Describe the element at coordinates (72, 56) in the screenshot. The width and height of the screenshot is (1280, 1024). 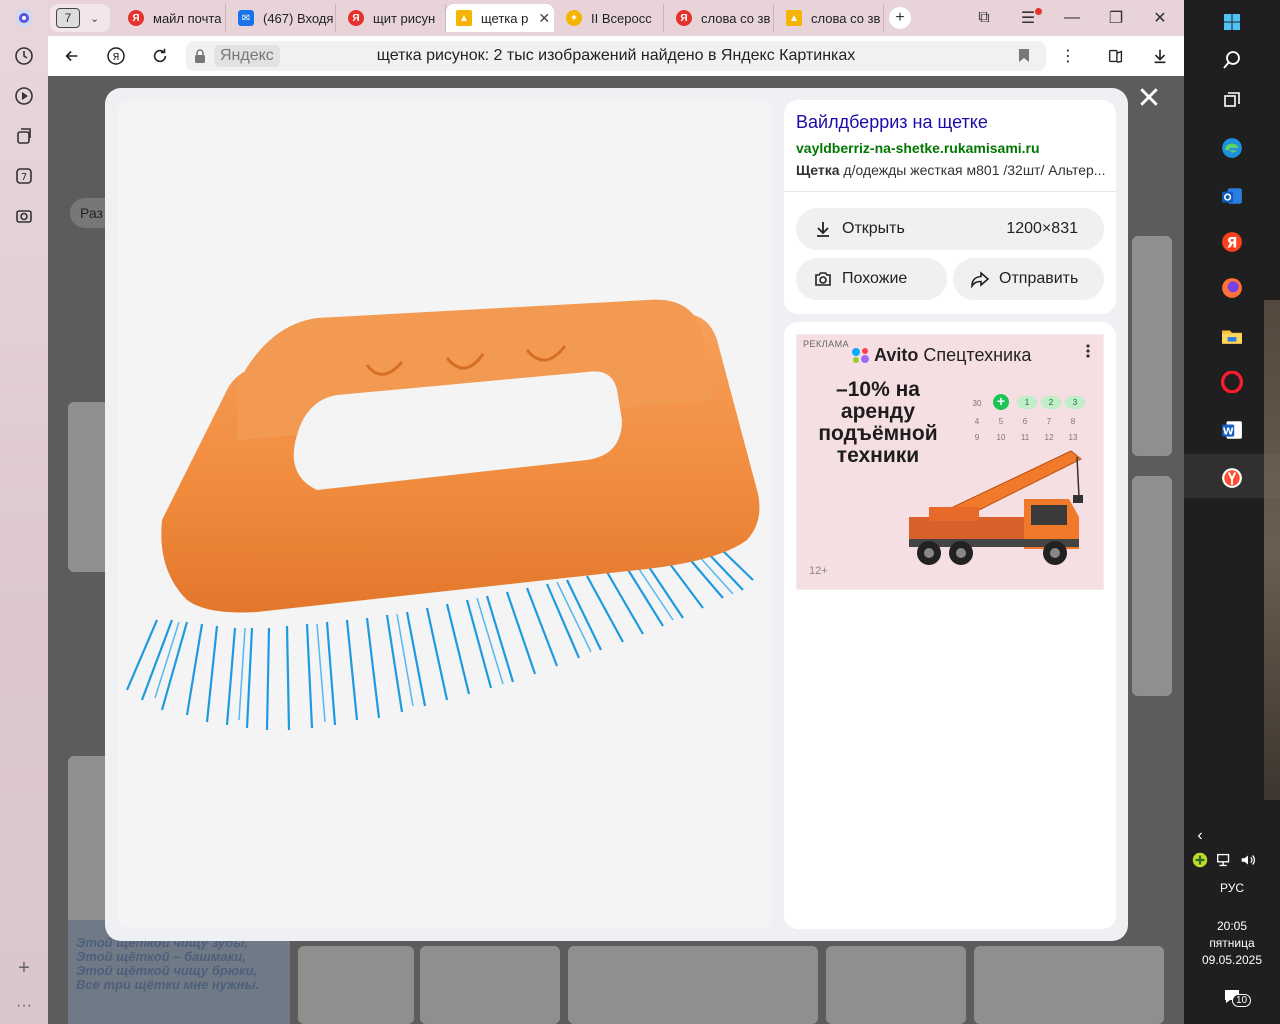
I see `back-button` at that location.